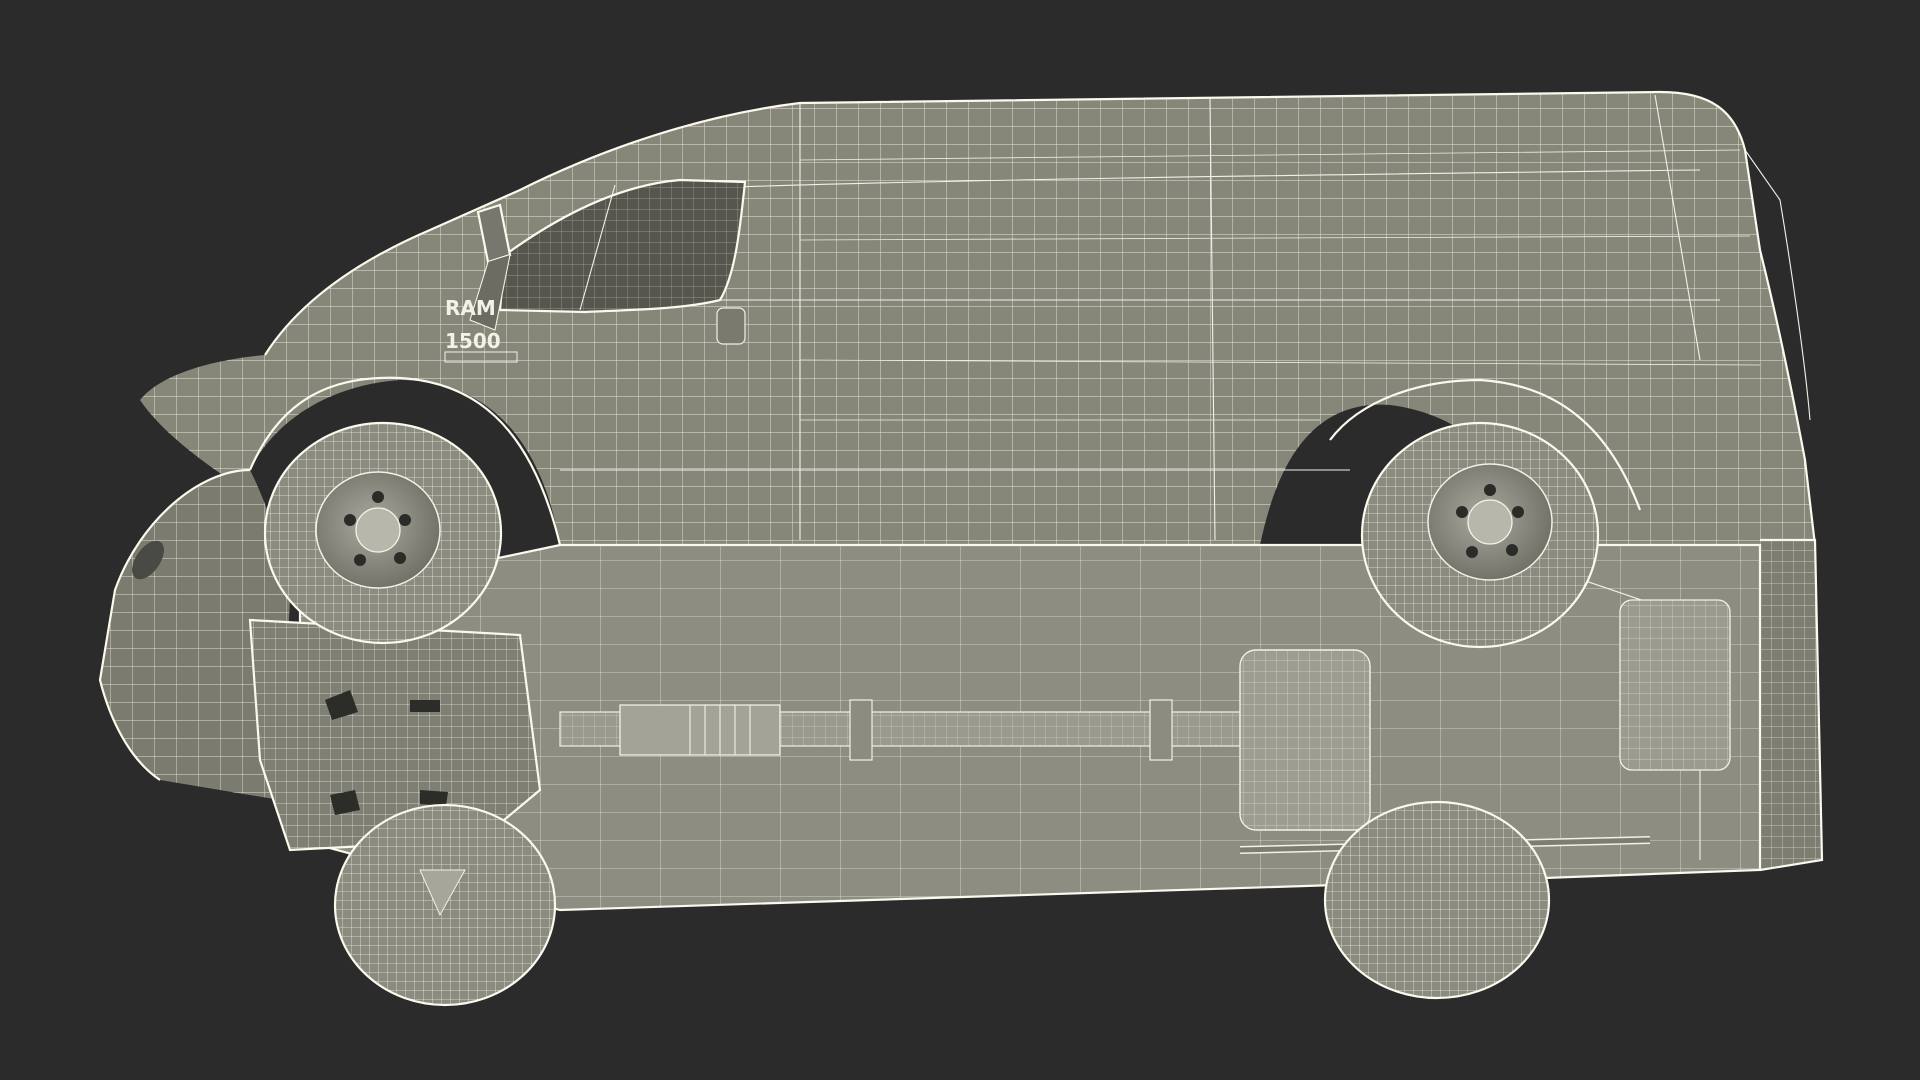 This screenshot has width=1920, height=1080. Describe the element at coordinates (445, 905) in the screenshot. I see `front-wheel-lower` at that location.